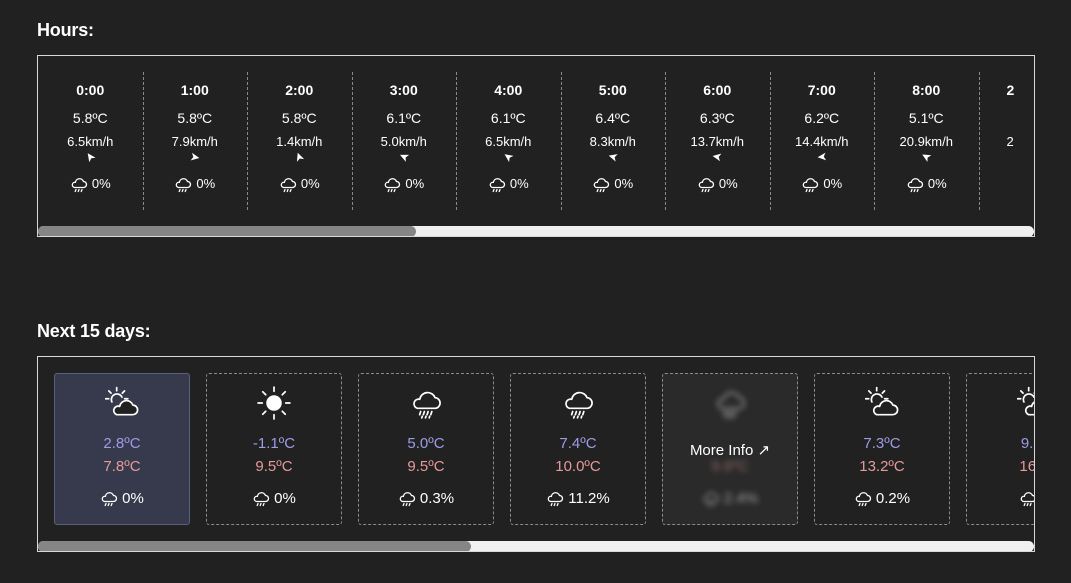 Image resolution: width=1071 pixels, height=583 pixels. I want to click on hour-item: 3:00 6.1ºC 5.0km/h ➤ 0%, so click(404, 141).